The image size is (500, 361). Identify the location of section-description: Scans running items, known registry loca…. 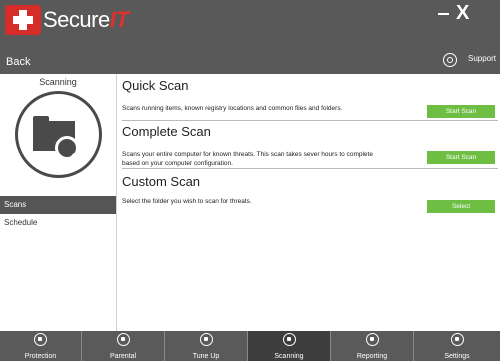
(232, 108).